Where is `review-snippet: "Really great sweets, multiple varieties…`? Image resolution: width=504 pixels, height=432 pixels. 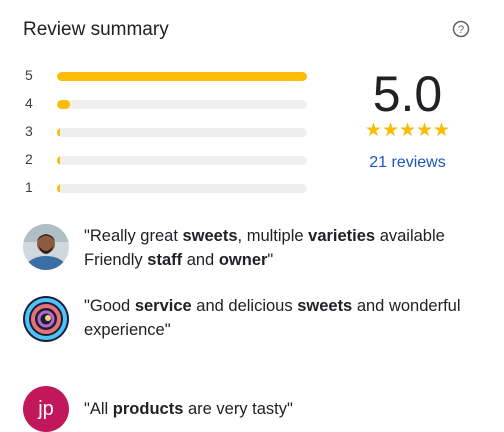
review-snippet: "Really great sweets, multiple varieties… is located at coordinates (253, 259).